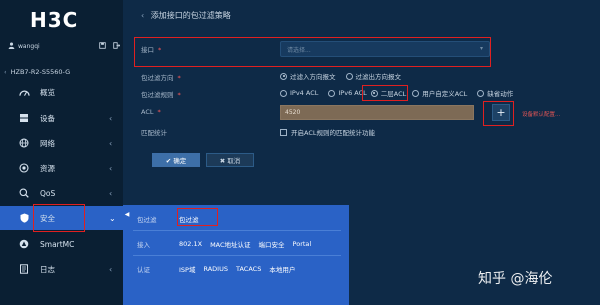  I want to click on qos-icon, so click(24, 193).